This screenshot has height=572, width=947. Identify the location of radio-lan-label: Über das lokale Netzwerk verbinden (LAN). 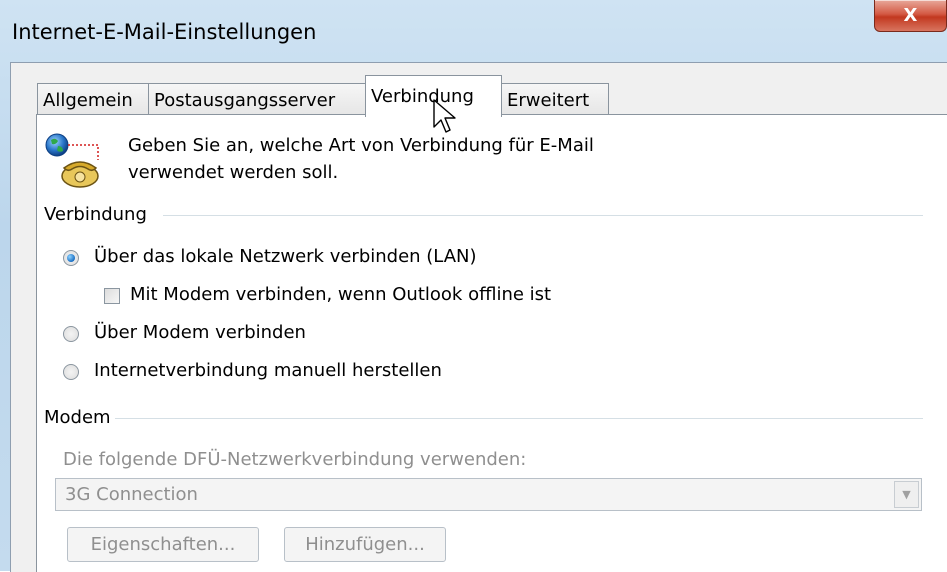
(285, 256).